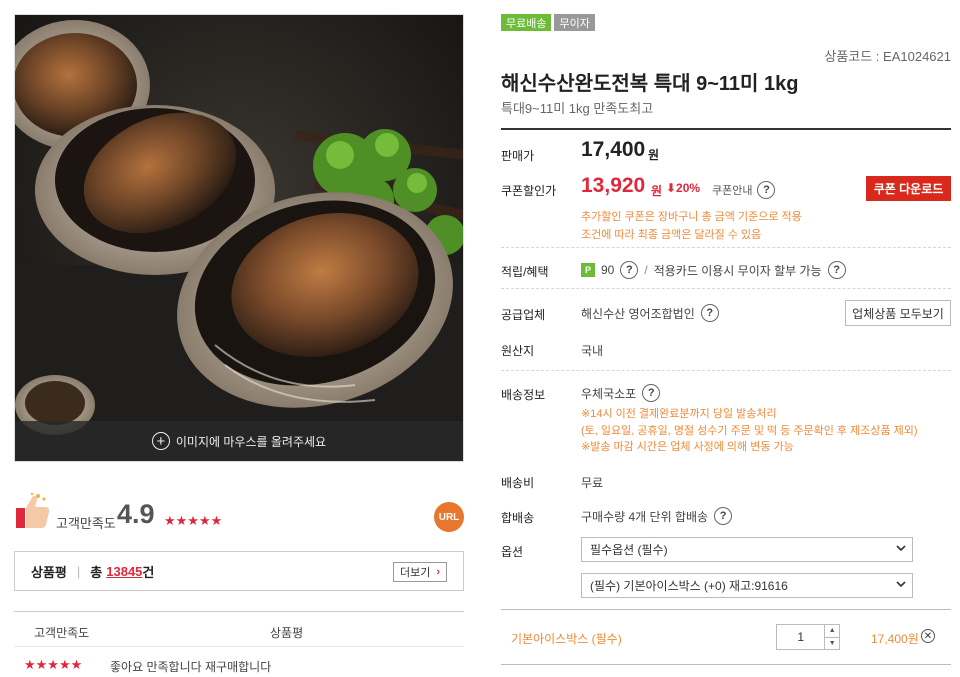 The height and width of the screenshot is (677, 960). I want to click on quantity-arrows: ▲ ▼, so click(832, 637).